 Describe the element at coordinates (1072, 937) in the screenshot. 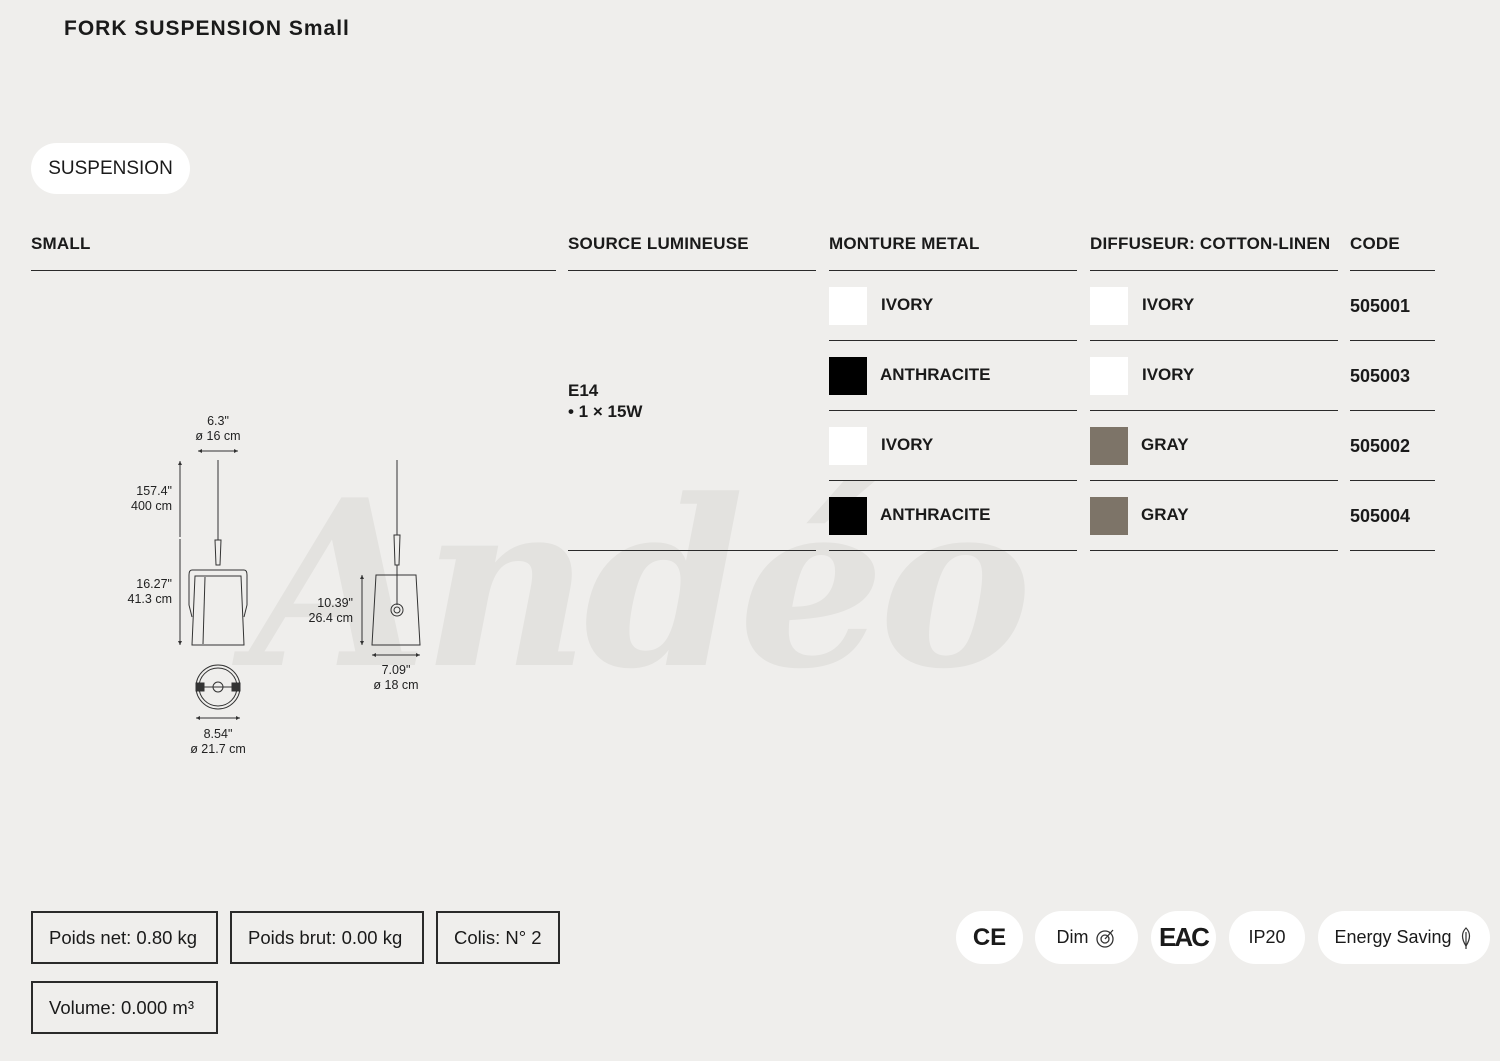

I see `badge-dim-label: Dim` at that location.